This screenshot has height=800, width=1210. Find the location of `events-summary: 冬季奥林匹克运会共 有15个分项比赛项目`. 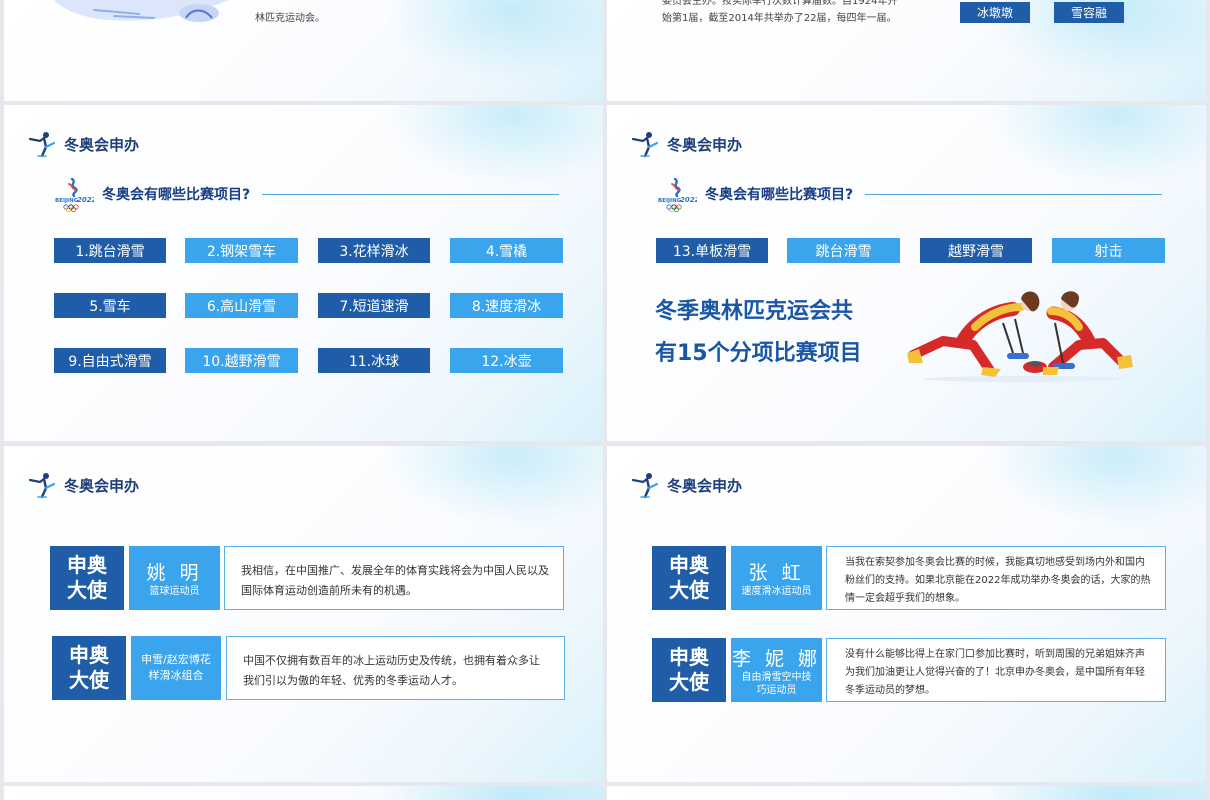

events-summary: 冬季奥林匹克运会共 有15个分项比赛项目 is located at coordinates (758, 333).